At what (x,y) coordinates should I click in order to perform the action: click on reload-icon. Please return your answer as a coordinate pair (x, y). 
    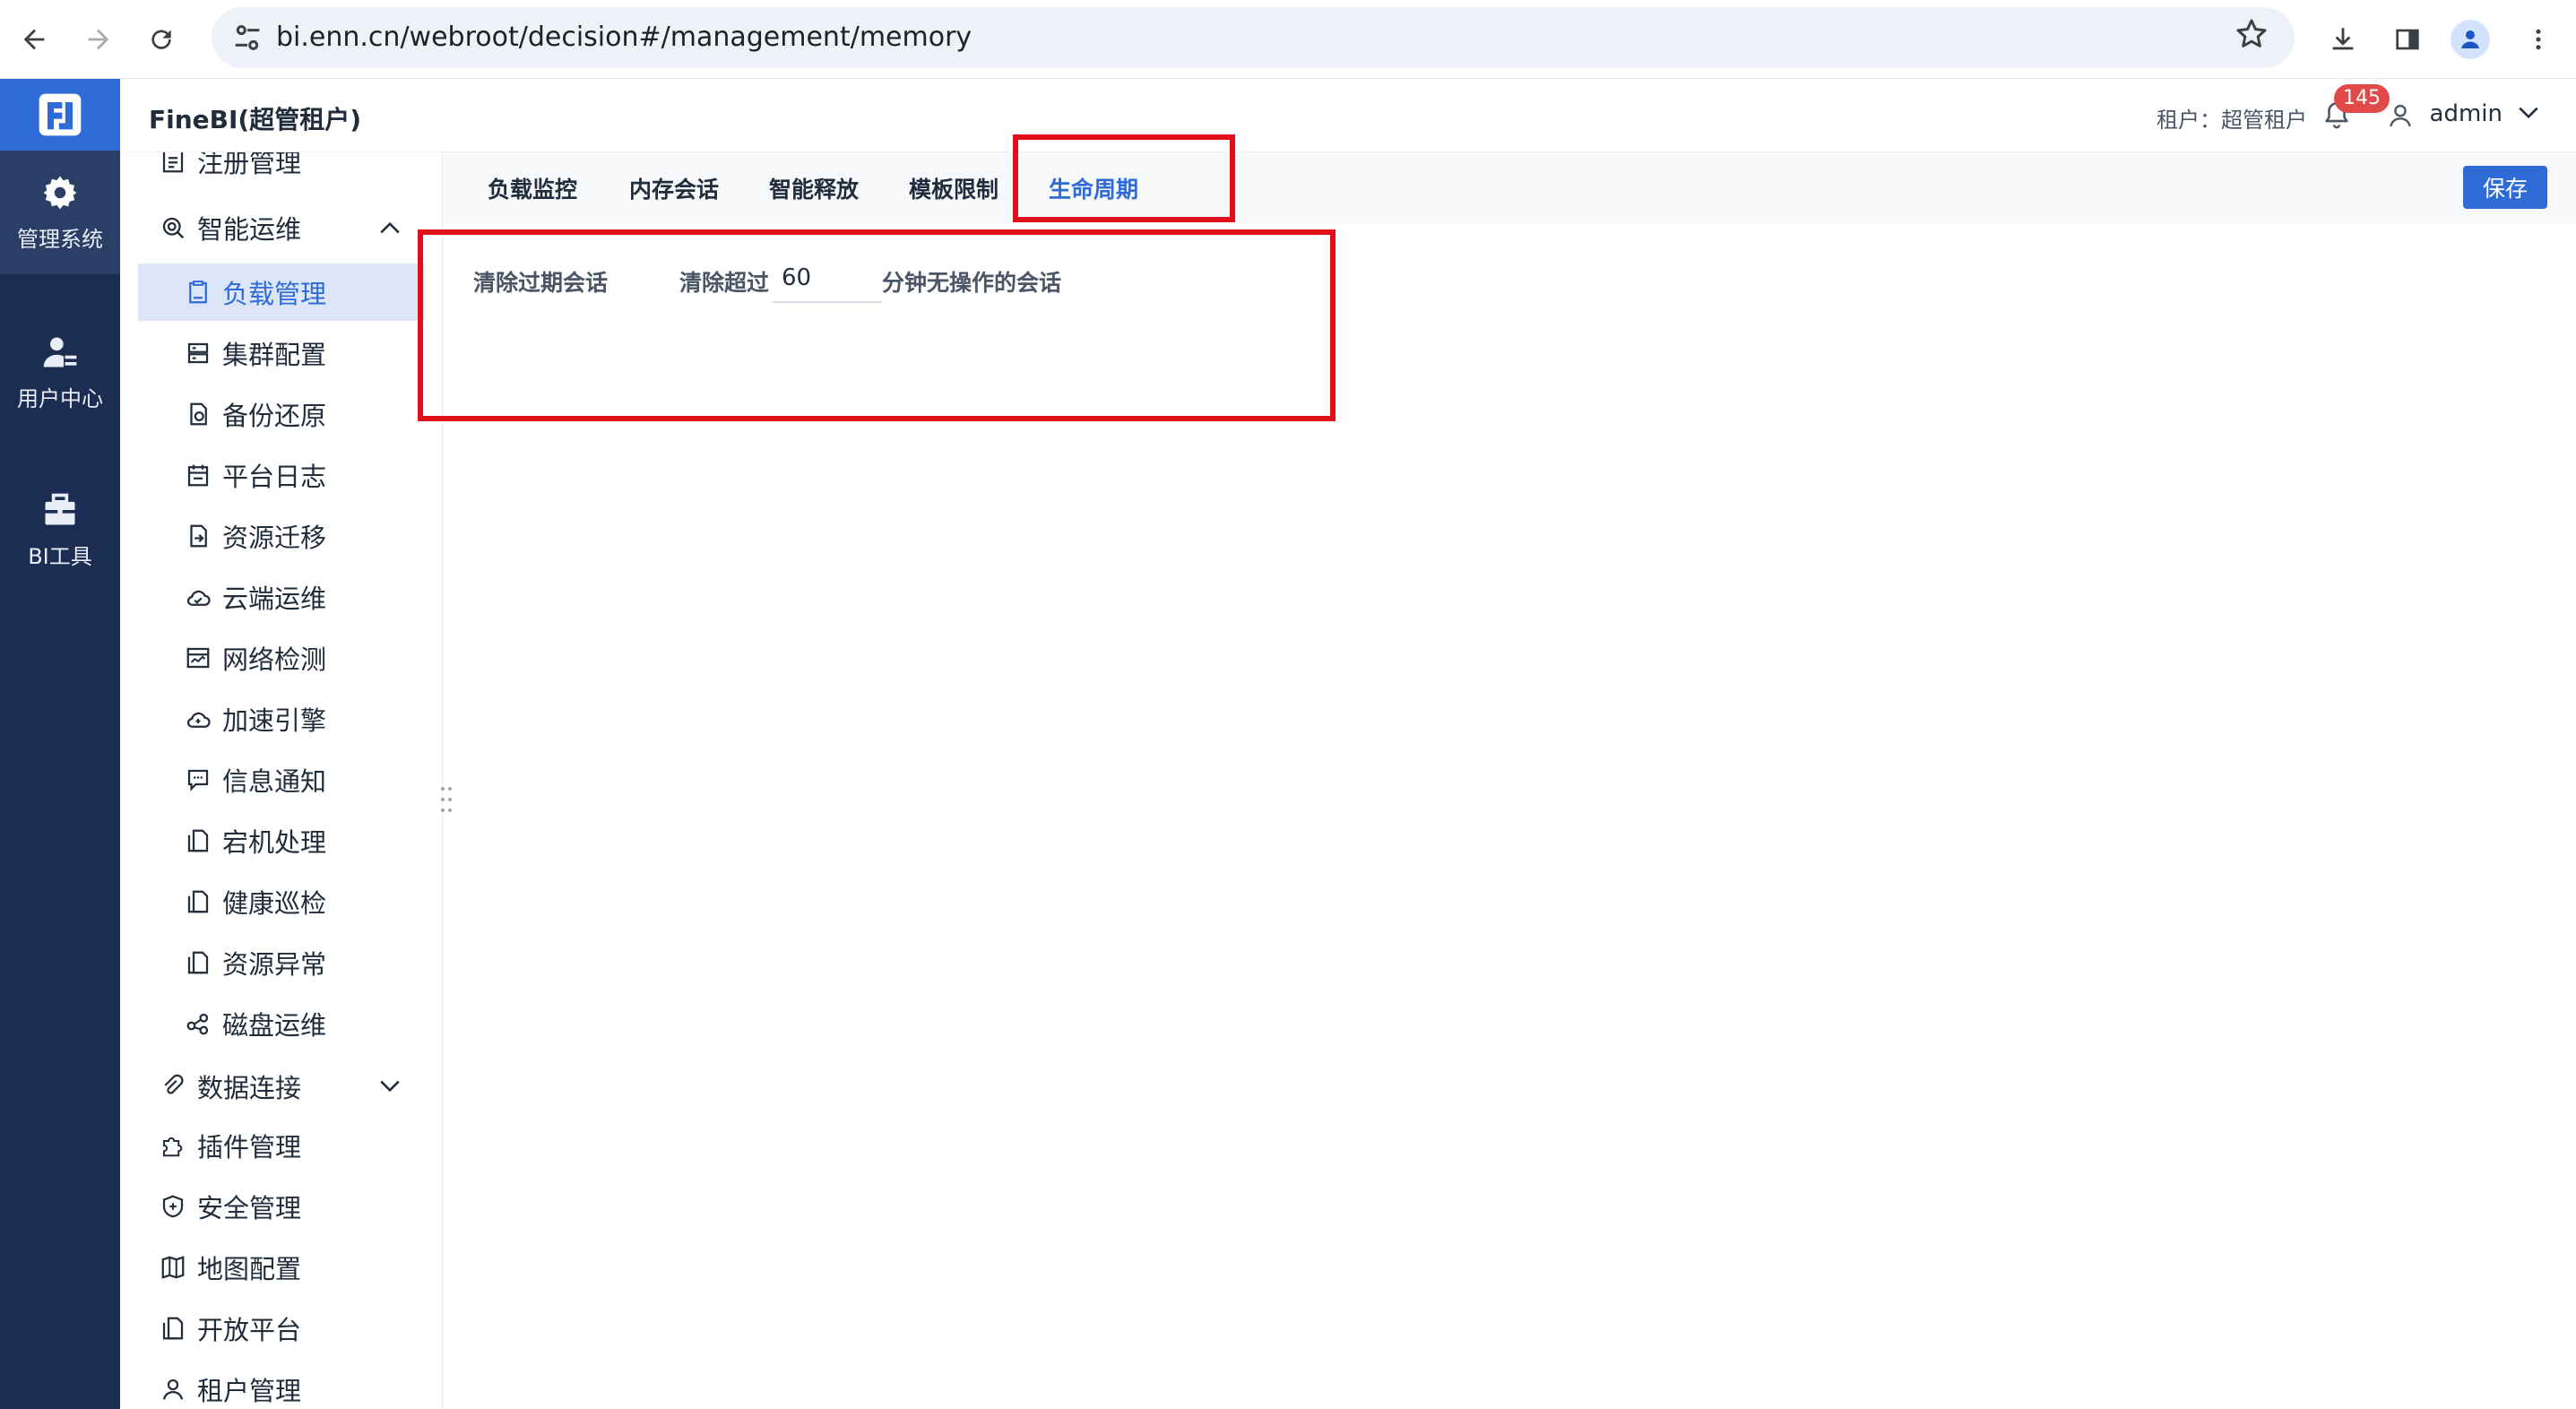
    Looking at the image, I should click on (161, 39).